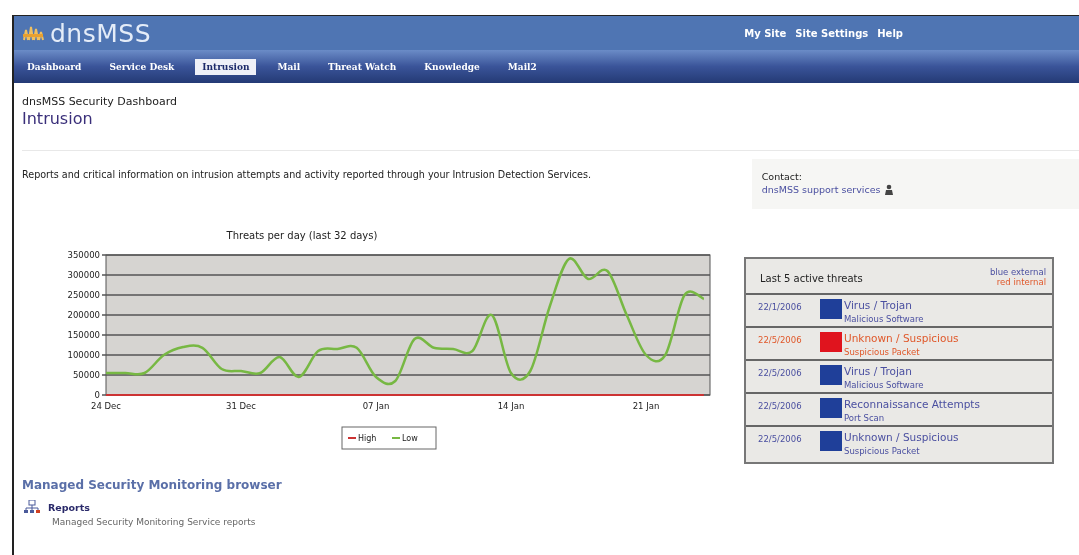 The image size is (1079, 555). What do you see at coordinates (106, 406) in the screenshot?
I see `axis-label: 24 Dec` at bounding box center [106, 406].